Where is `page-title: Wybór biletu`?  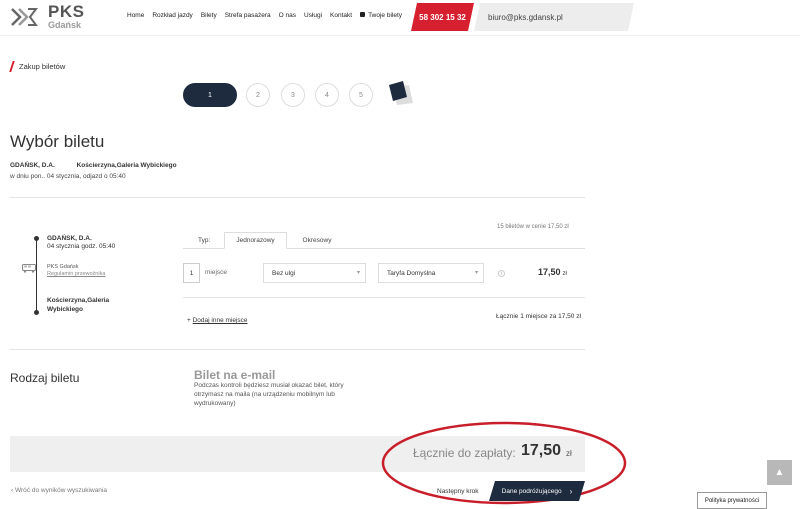
page-title: Wybór biletu is located at coordinates (57, 141).